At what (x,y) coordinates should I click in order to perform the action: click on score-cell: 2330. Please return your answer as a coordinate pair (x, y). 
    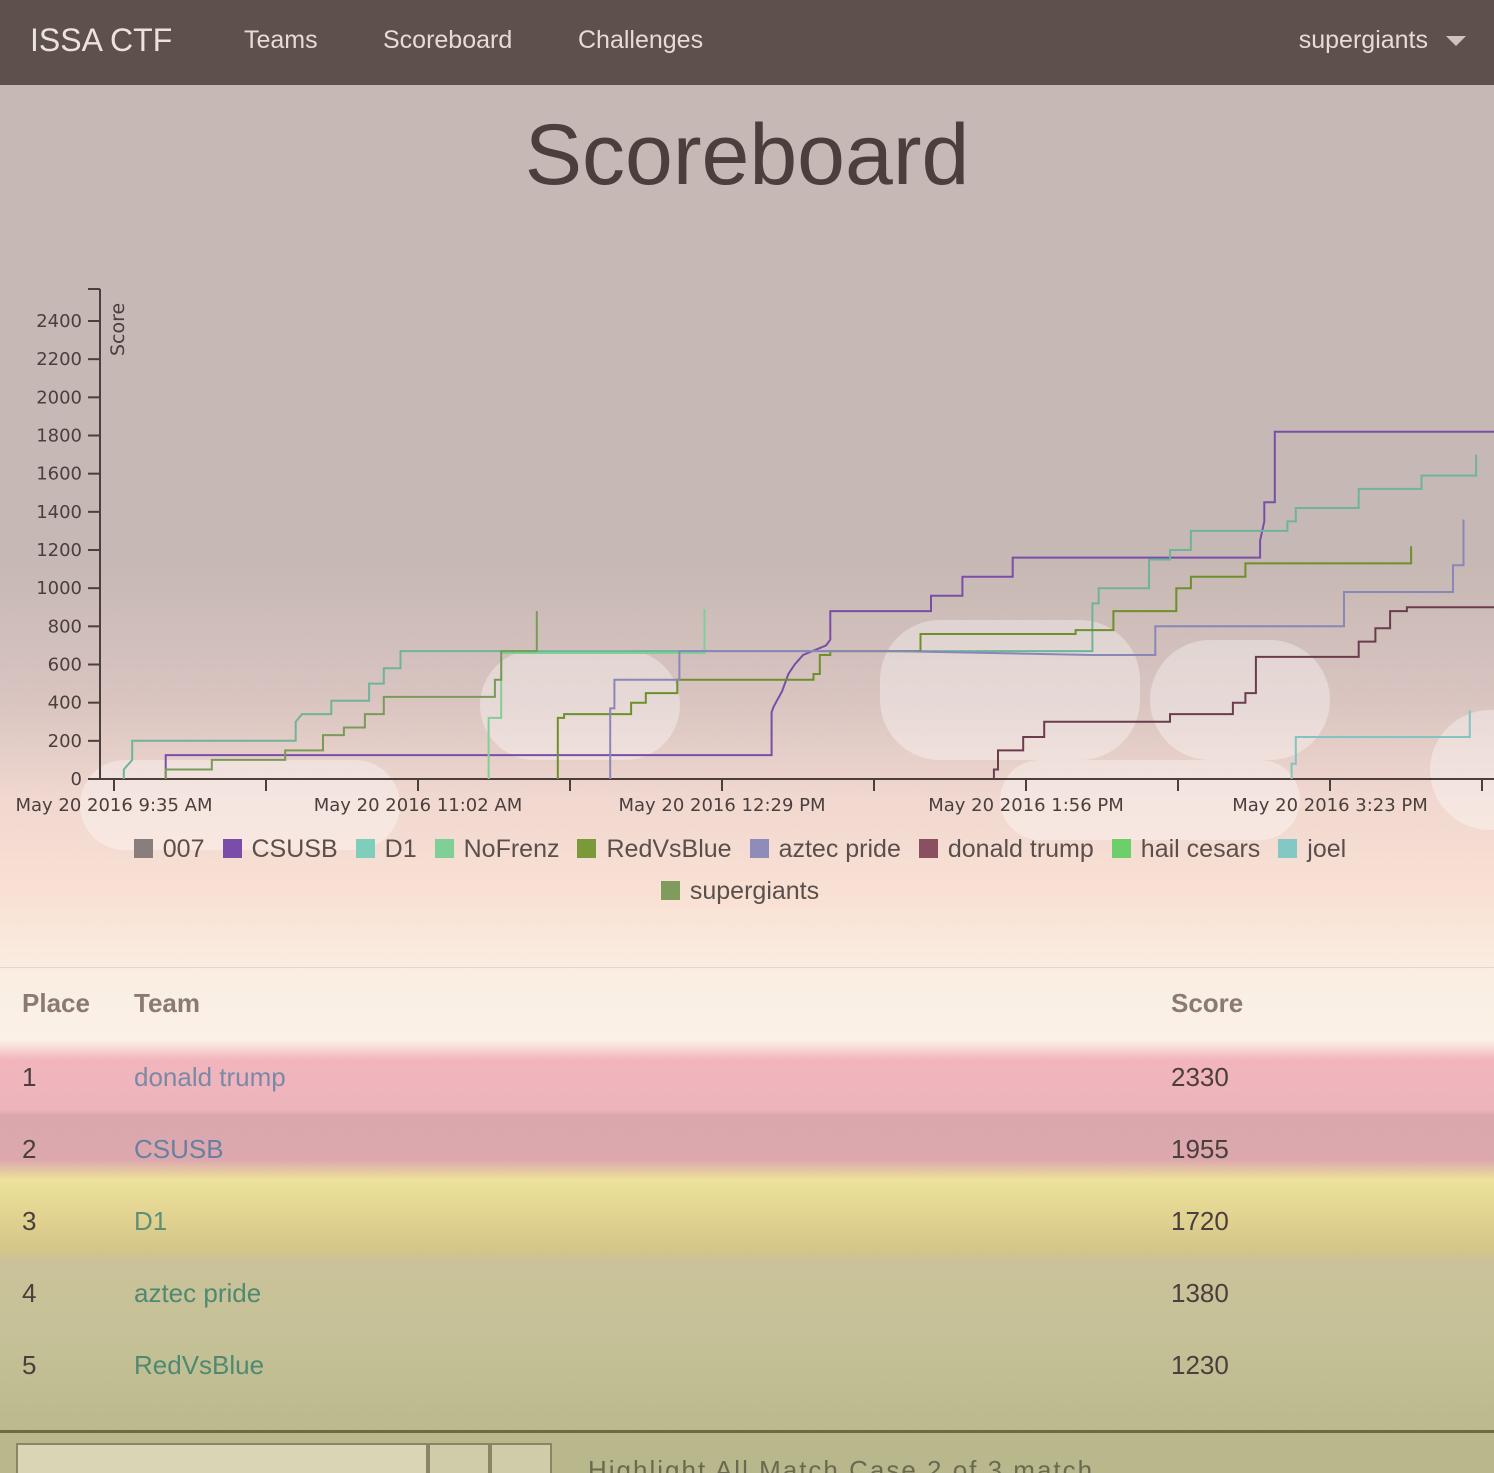
    Looking at the image, I should click on (1200, 1077).